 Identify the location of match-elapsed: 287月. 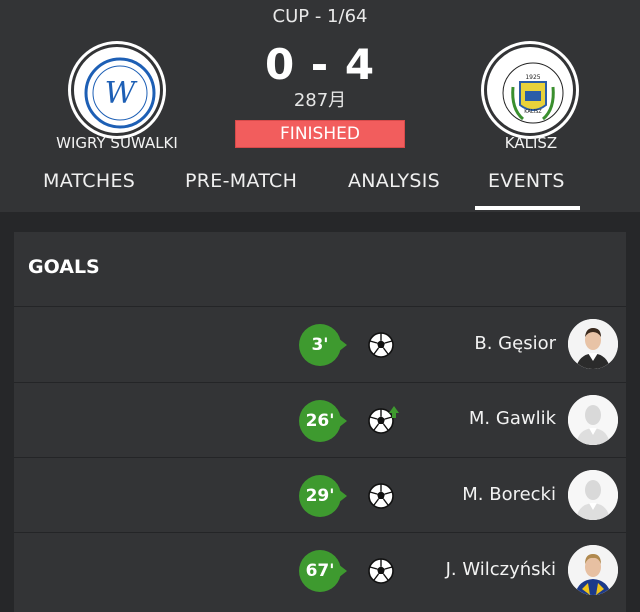
(320, 100).